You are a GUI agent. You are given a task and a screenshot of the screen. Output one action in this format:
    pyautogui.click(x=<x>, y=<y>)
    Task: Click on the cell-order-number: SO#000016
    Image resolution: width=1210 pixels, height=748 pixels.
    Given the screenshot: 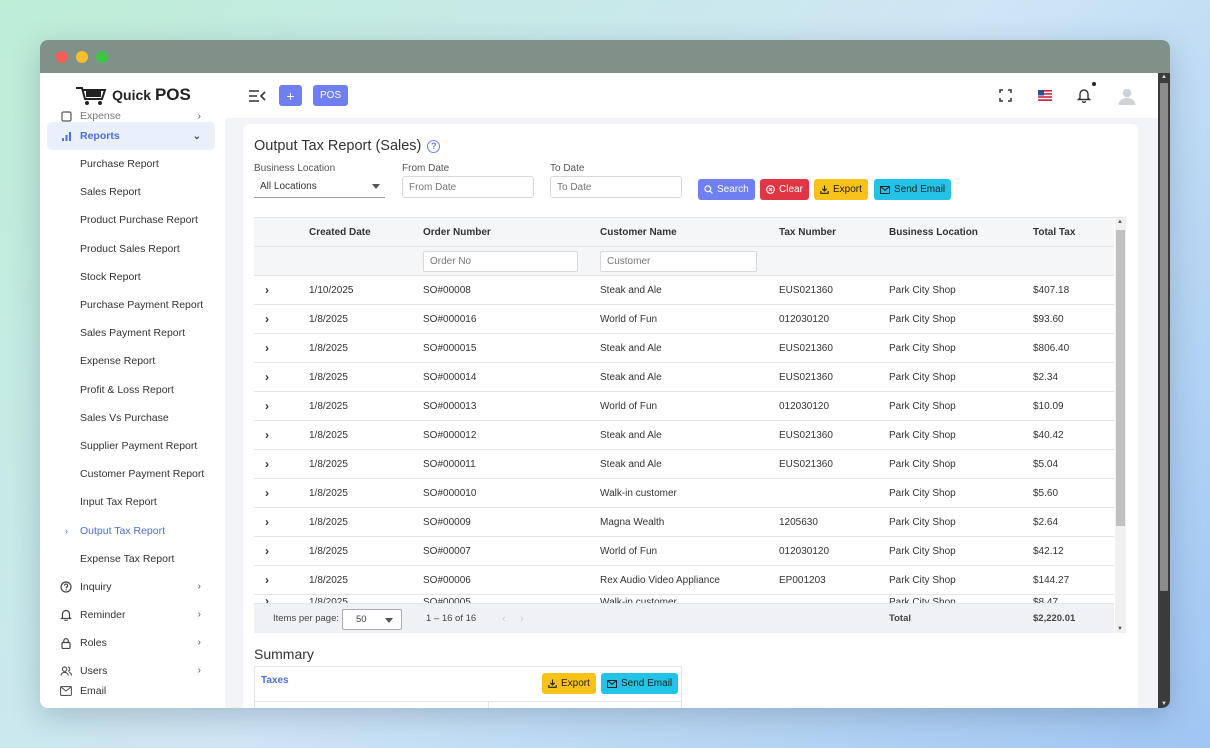 What is the action you would take?
    pyautogui.click(x=450, y=319)
    